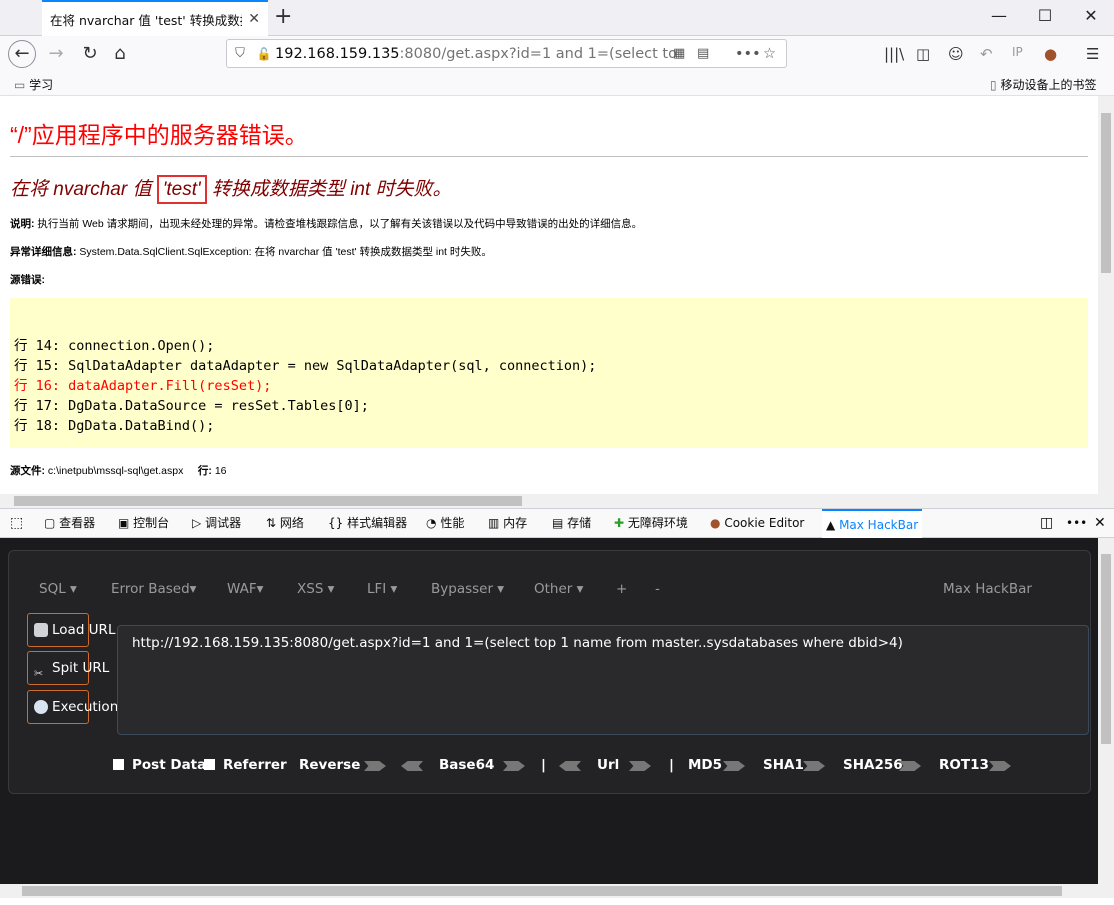 The height and width of the screenshot is (905, 1114). Describe the element at coordinates (872, 523) in the screenshot. I see `tab-max-hackbar: ▲ Max HackBar` at that location.